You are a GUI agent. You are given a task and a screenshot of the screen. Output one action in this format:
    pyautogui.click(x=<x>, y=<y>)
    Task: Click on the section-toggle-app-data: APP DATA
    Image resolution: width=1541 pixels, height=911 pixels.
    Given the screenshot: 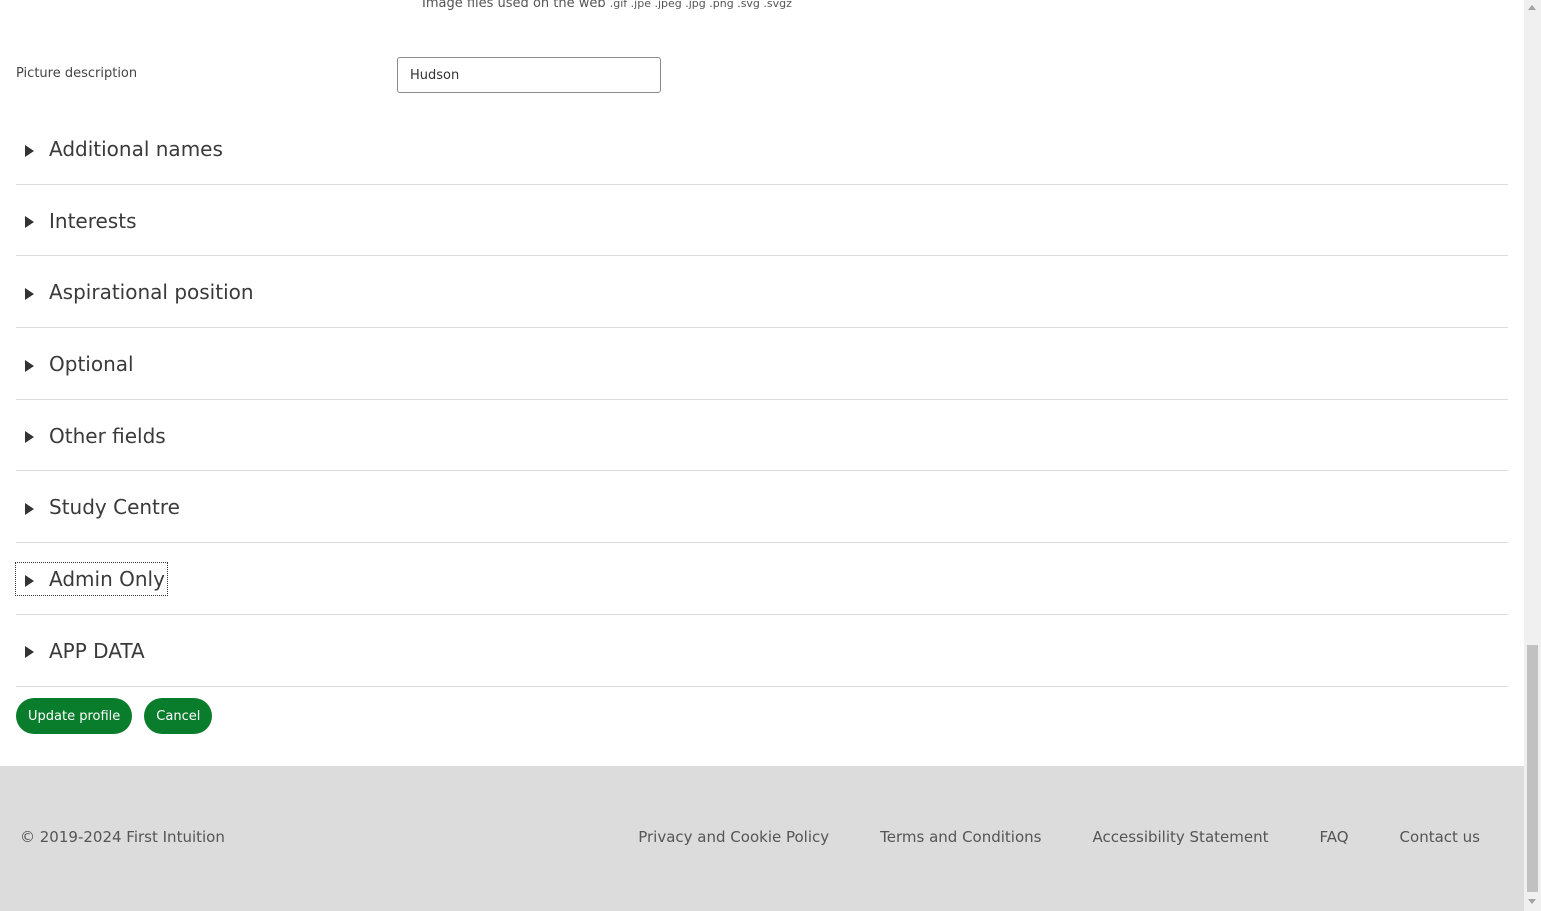 What is the action you would take?
    pyautogui.click(x=81, y=651)
    